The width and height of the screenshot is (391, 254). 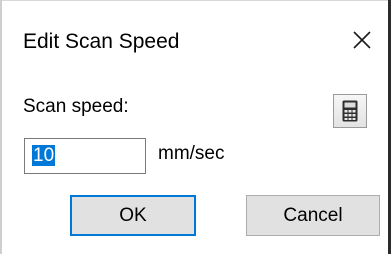 I want to click on close-icon, so click(x=362, y=40).